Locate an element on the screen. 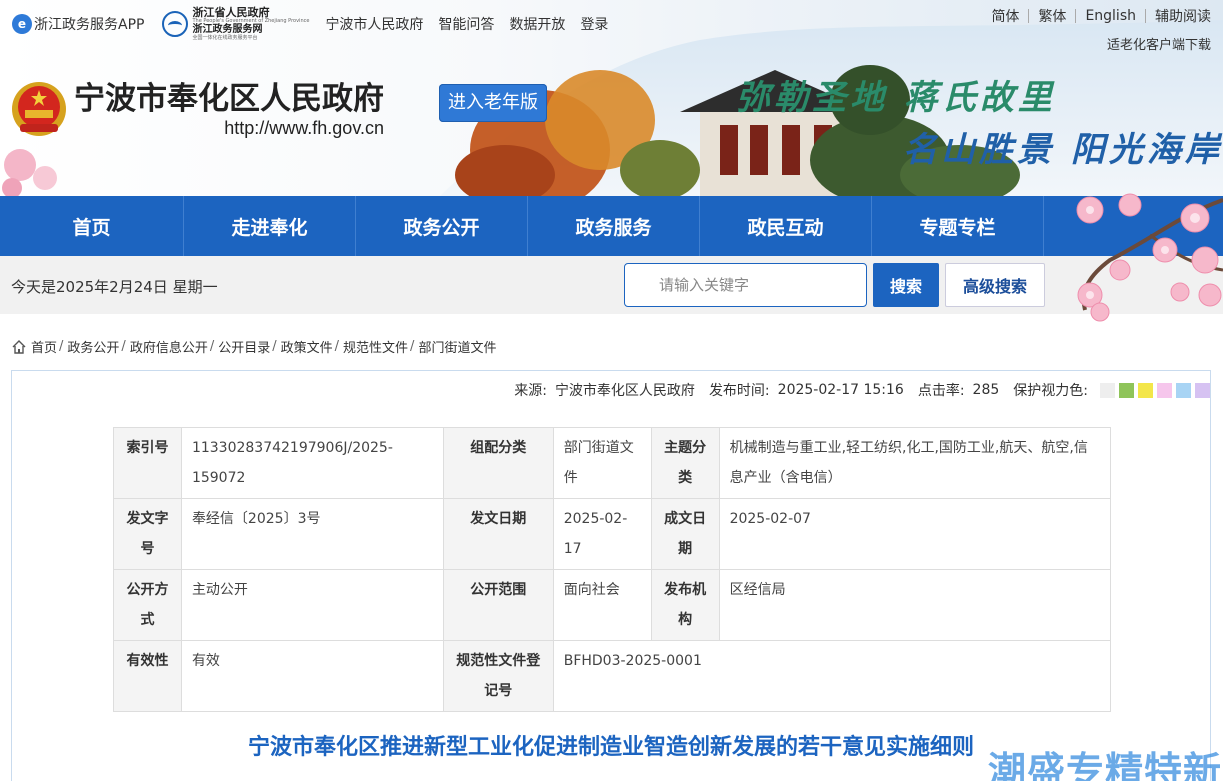 The height and width of the screenshot is (781, 1223). top-links: 宁波市人民政府 智能问答 数据开放 登录 is located at coordinates (474, 24).